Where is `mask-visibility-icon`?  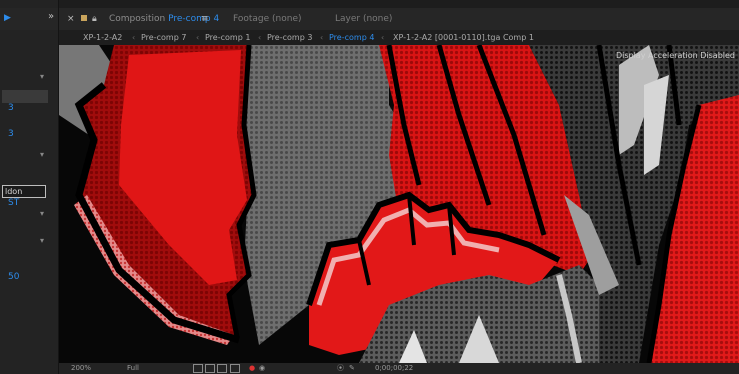
mask-visibility-icon is located at coordinates (222, 368).